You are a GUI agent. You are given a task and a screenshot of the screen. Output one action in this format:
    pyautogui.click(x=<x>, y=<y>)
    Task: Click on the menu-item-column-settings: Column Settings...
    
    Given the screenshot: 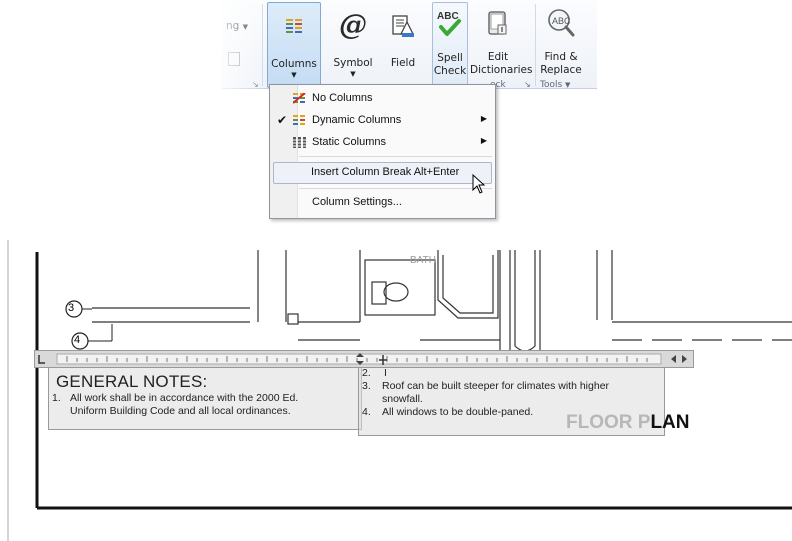 What is the action you would take?
    pyautogui.click(x=382, y=202)
    